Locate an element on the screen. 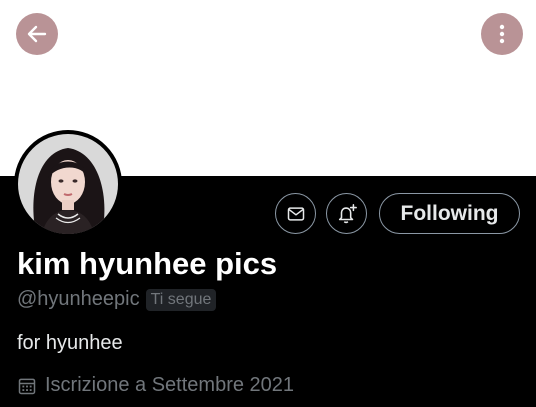 The height and width of the screenshot is (407, 536). joined-date-row: Iscrizione a Settembre 2021 is located at coordinates (155, 385).